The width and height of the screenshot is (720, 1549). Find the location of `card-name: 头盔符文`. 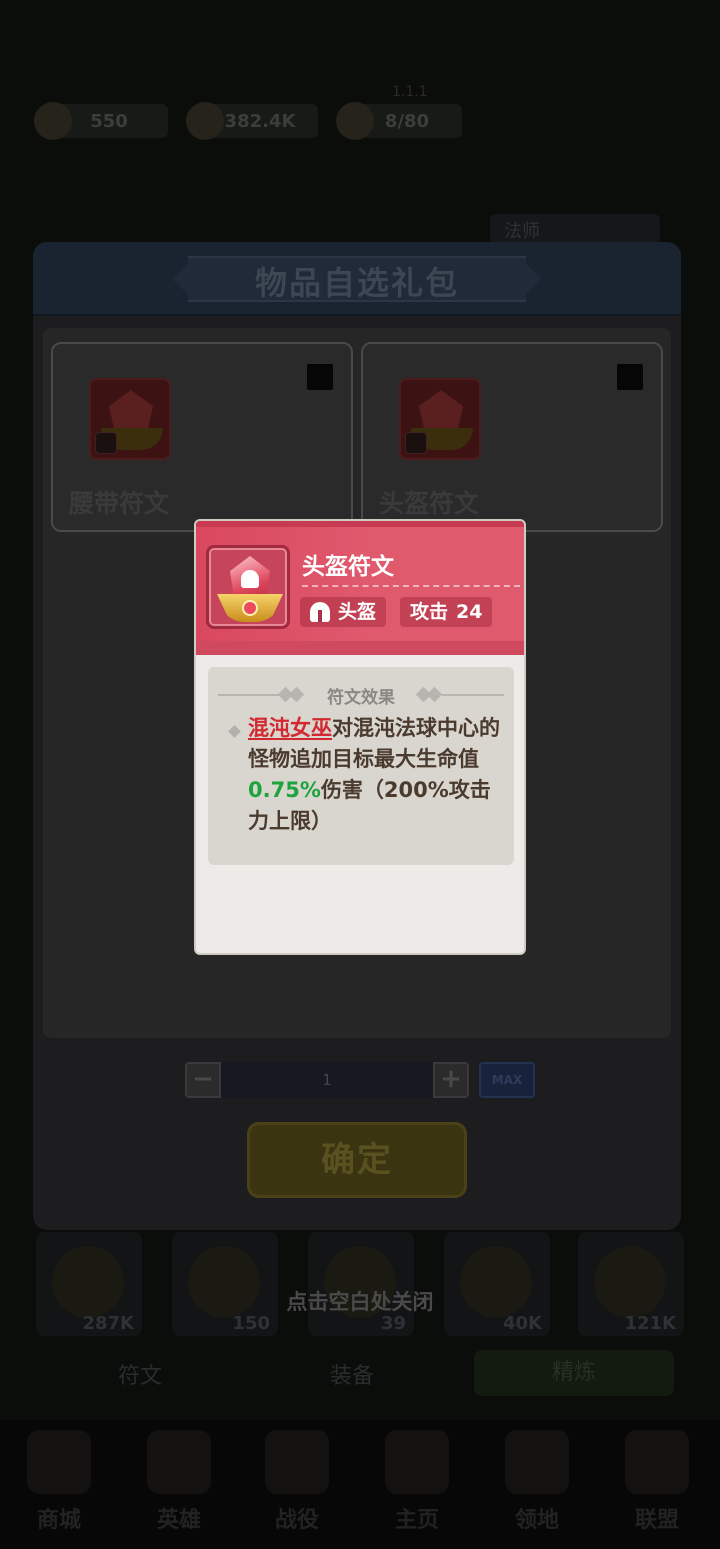

card-name: 头盔符文 is located at coordinates (429, 503).